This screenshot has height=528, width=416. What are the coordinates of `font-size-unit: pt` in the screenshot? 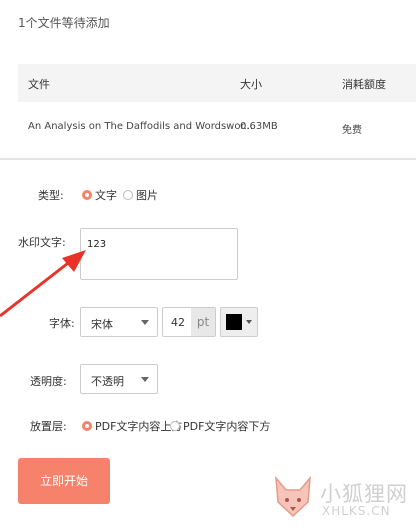 It's located at (203, 322).